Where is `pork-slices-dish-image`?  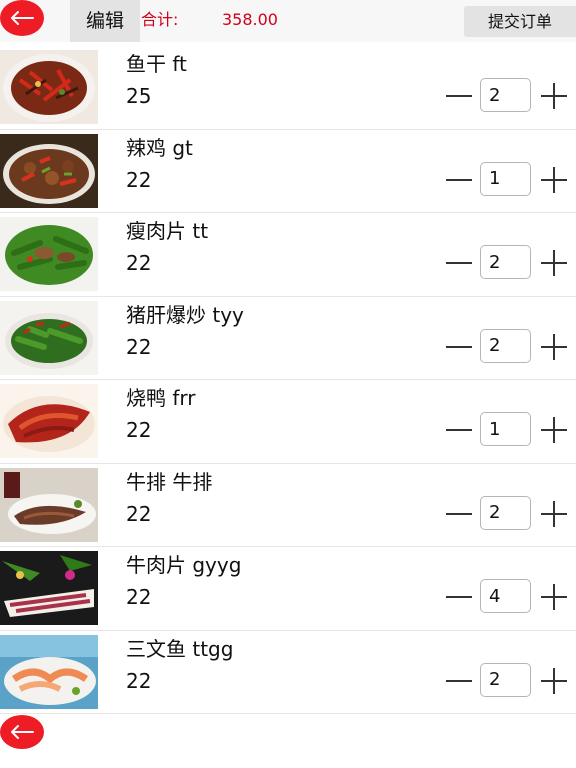
pork-slices-dish-image is located at coordinates (49, 254).